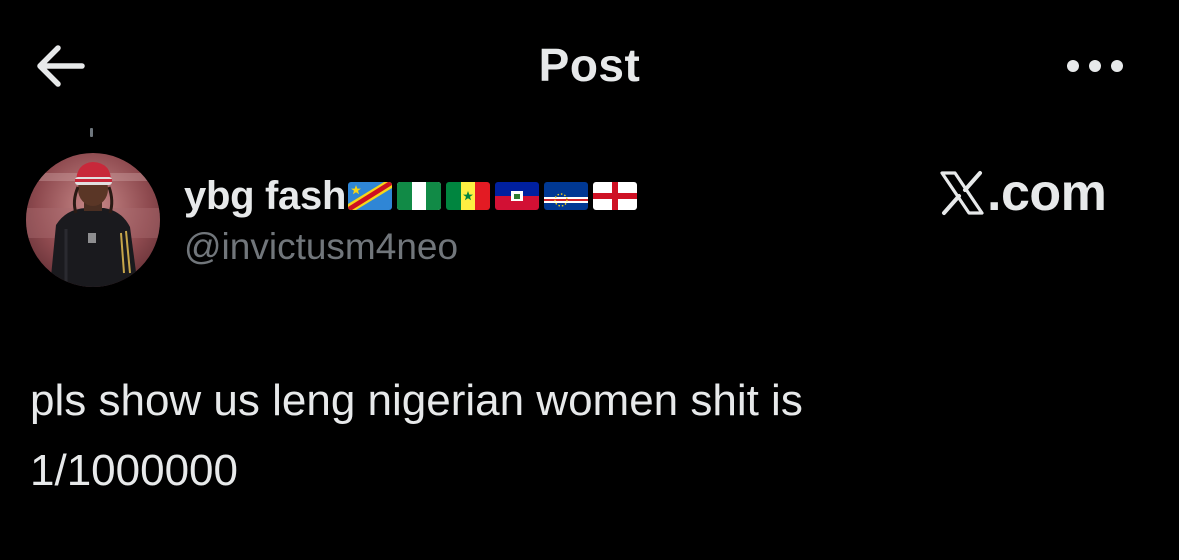 This screenshot has height=560, width=1179. I want to click on flag-haiti-icon, so click(517, 196).